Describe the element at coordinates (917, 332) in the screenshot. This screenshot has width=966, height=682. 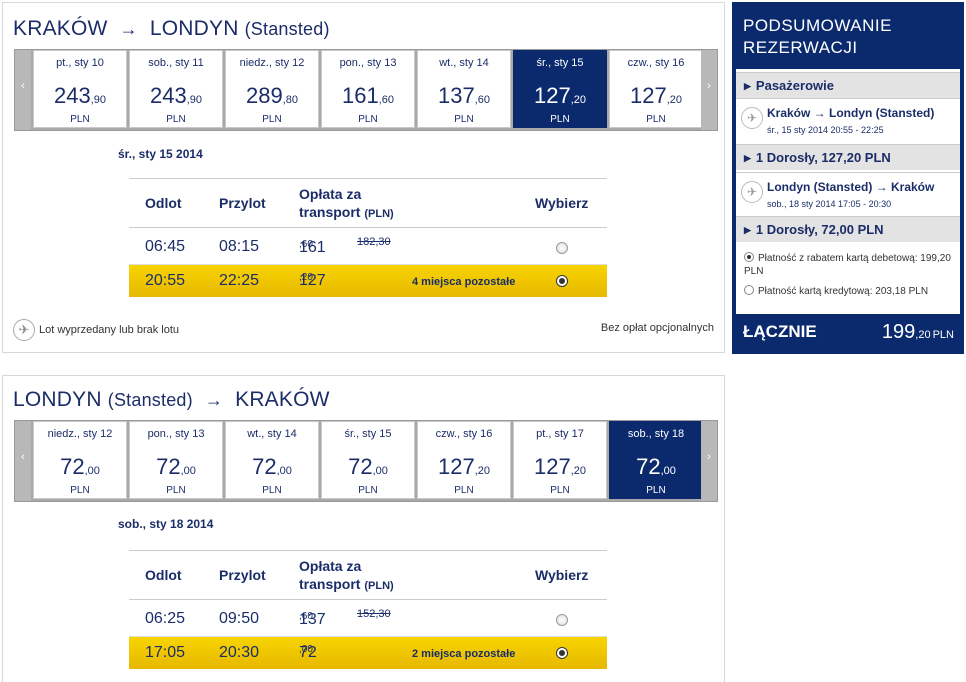
I see `total-amount: 199,20 PLN` at that location.